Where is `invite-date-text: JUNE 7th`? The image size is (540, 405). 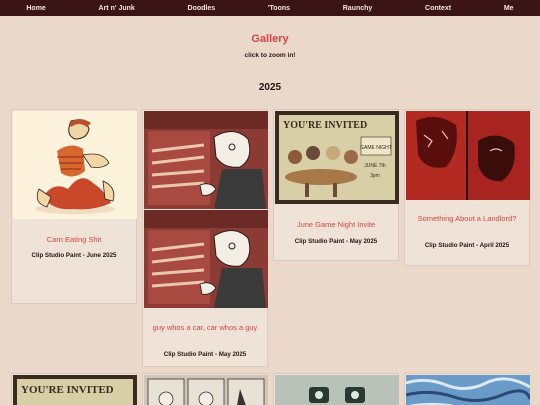
invite-date-text: JUNE 7th is located at coordinates (375, 166).